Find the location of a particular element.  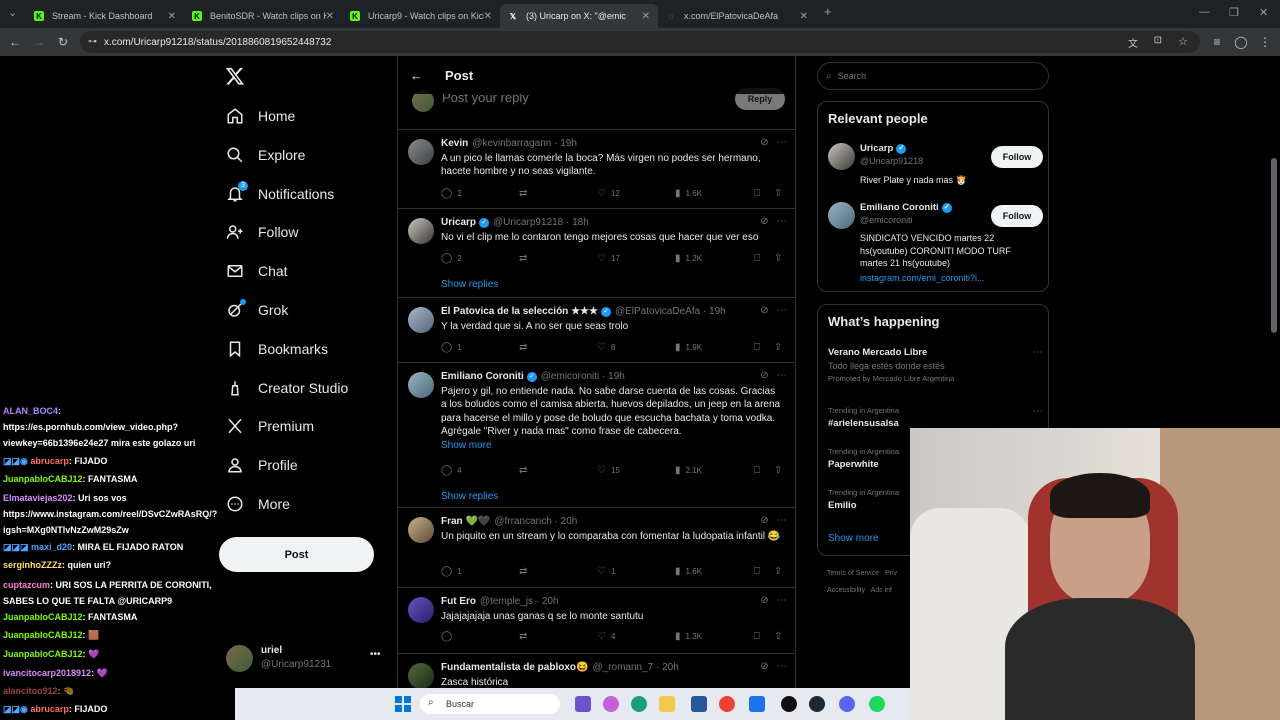

footer-links: Accessibility Ads inf is located at coordinates (859, 590).